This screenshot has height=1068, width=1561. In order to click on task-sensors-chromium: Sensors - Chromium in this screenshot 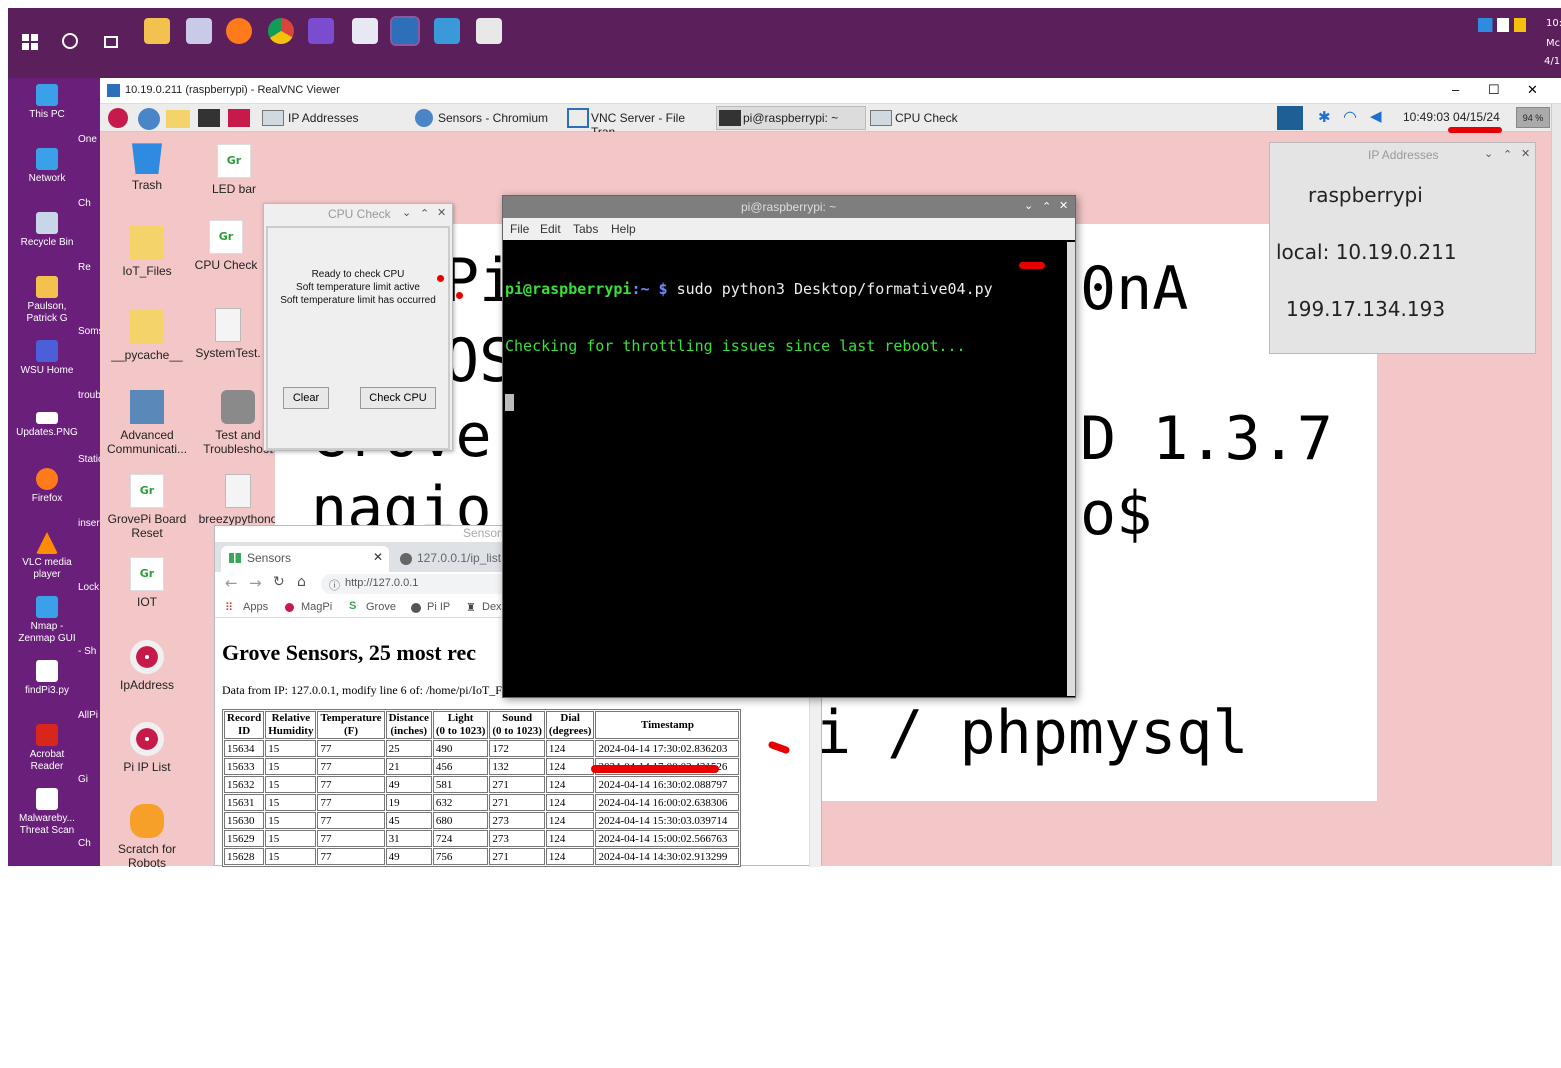, I will do `click(488, 118)`.